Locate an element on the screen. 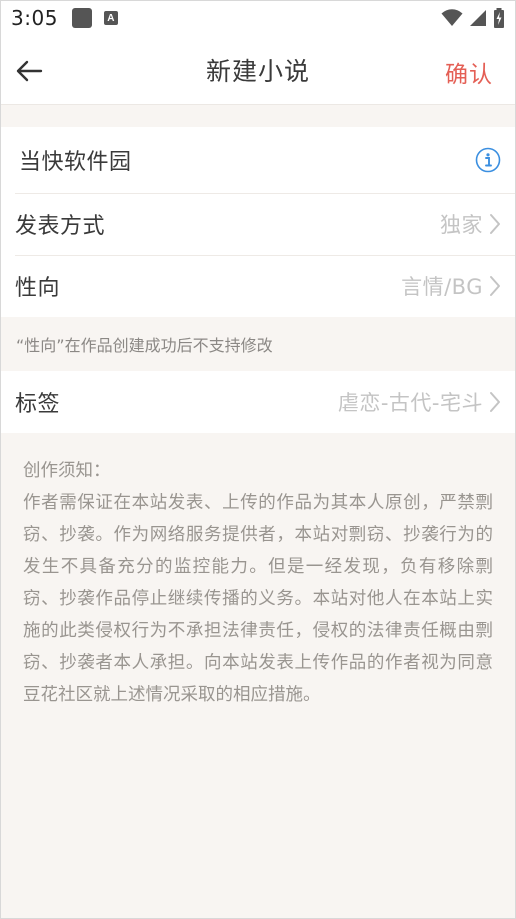 The height and width of the screenshot is (919, 516). back-button is located at coordinates (29, 71).